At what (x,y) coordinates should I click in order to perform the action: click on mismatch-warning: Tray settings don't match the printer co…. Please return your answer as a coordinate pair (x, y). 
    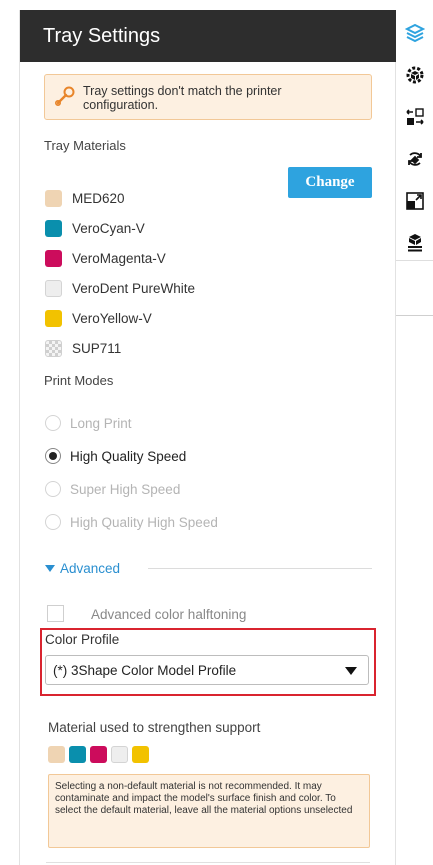
    Looking at the image, I should click on (208, 97).